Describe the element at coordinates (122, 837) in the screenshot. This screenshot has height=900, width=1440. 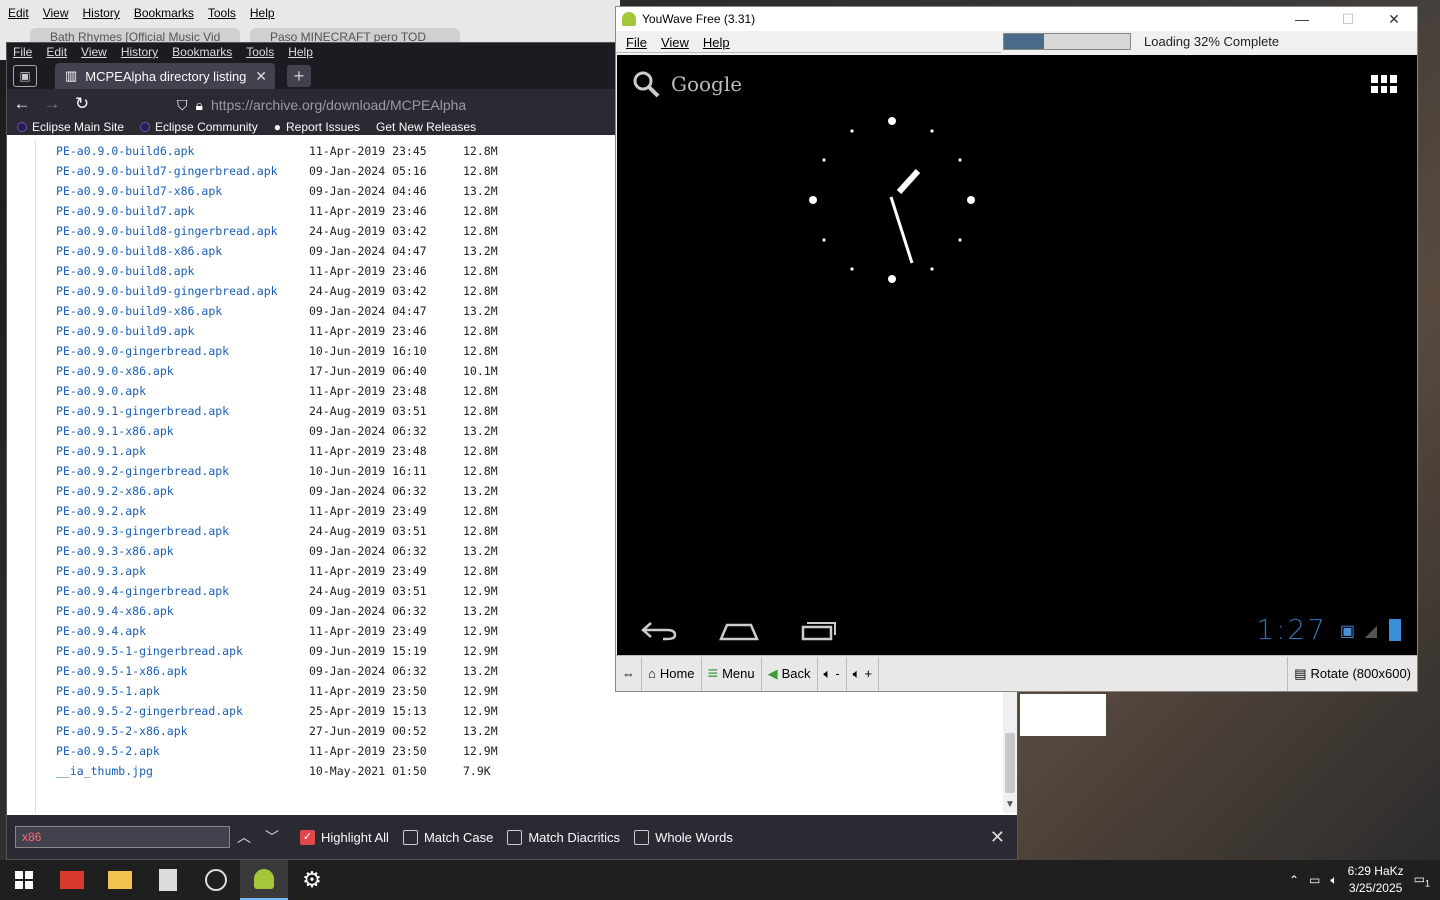
I see `find-input` at that location.